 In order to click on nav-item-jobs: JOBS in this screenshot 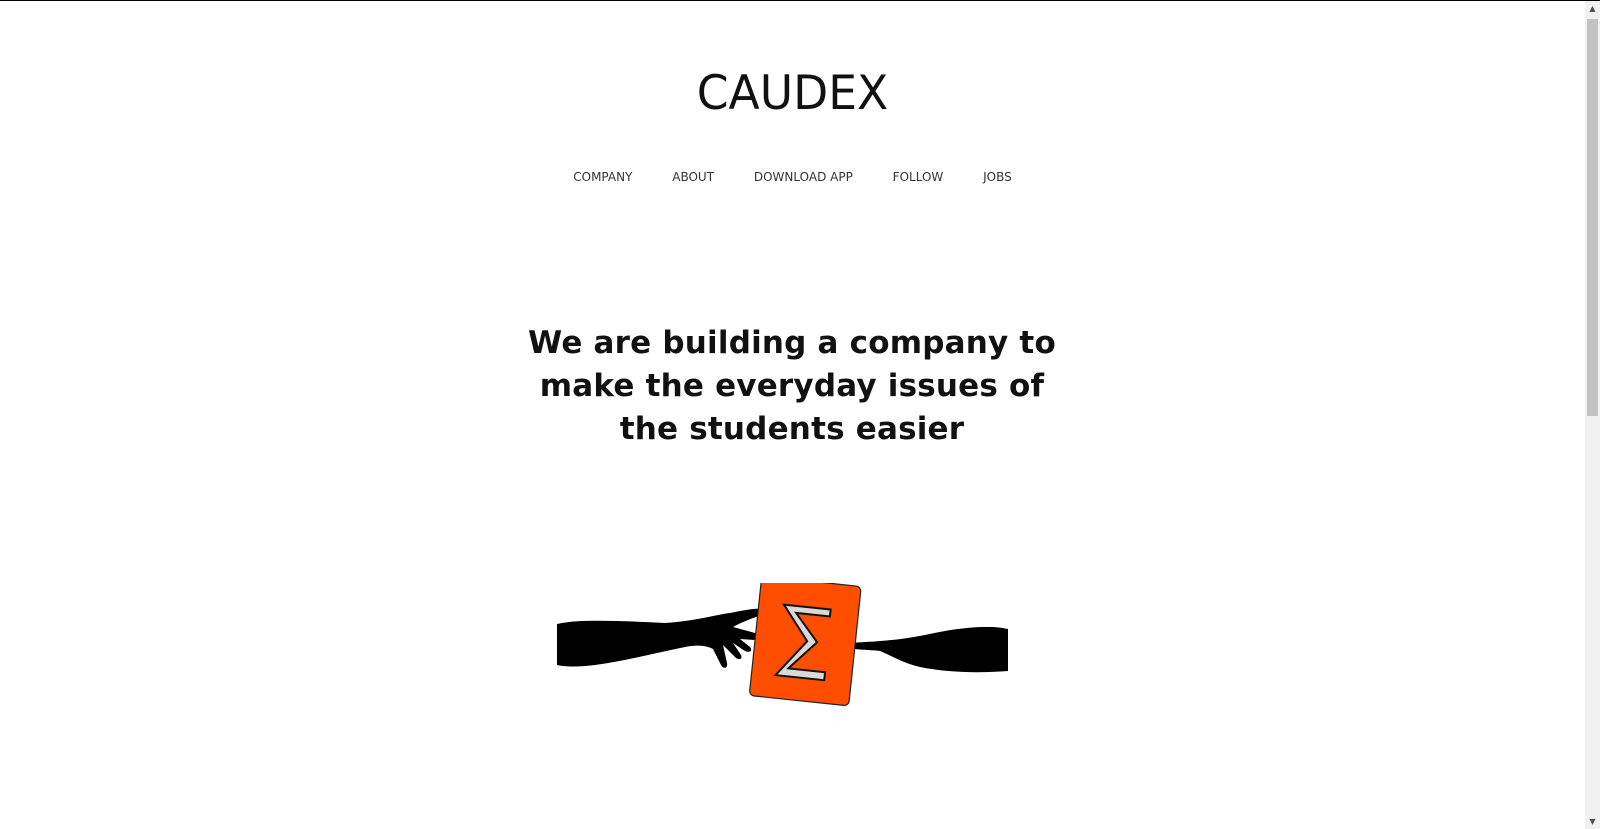, I will do `click(997, 177)`.